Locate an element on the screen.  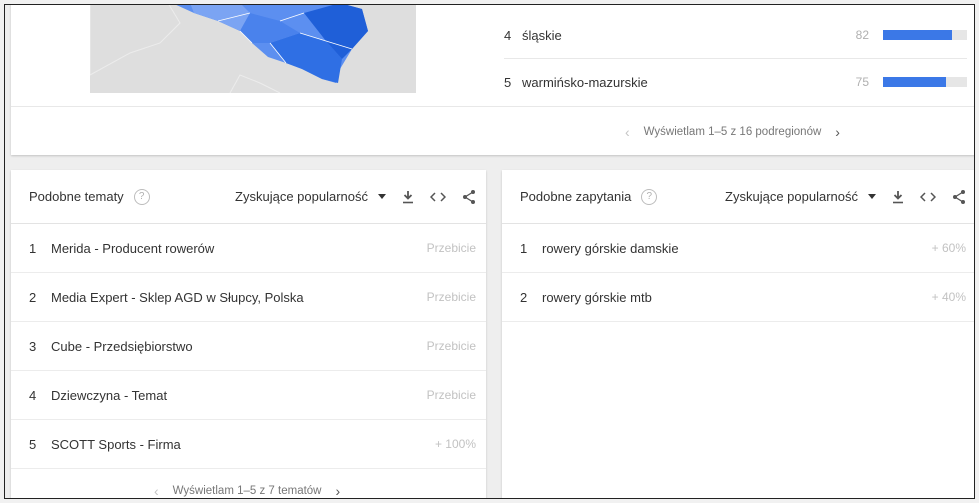
region-name: warmińsko-mazurskie is located at coordinates (585, 82).